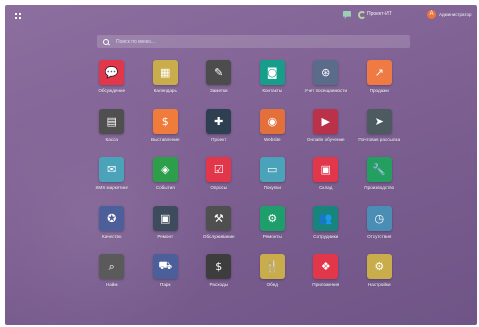  I want to click on app-item: ▤ Касса, so click(112, 133).